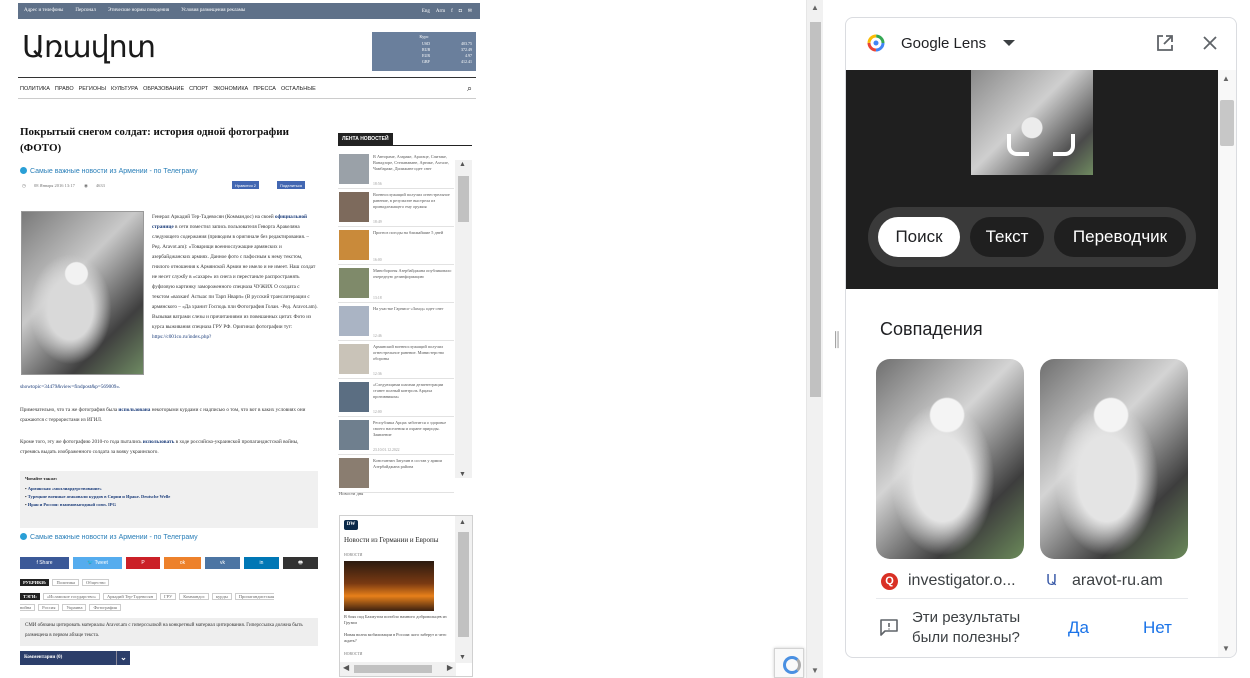  I want to click on recaptcha-badge, so click(789, 663).